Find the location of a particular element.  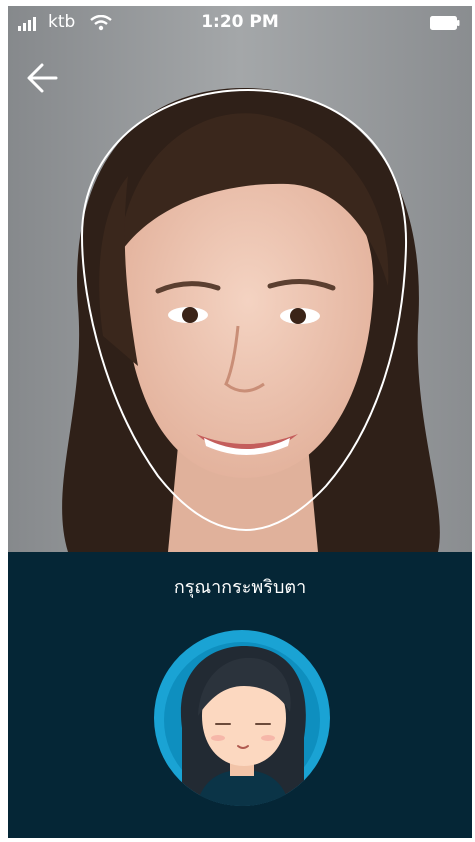

status-bar: ktb 1:20 PM is located at coordinates (240, 23).